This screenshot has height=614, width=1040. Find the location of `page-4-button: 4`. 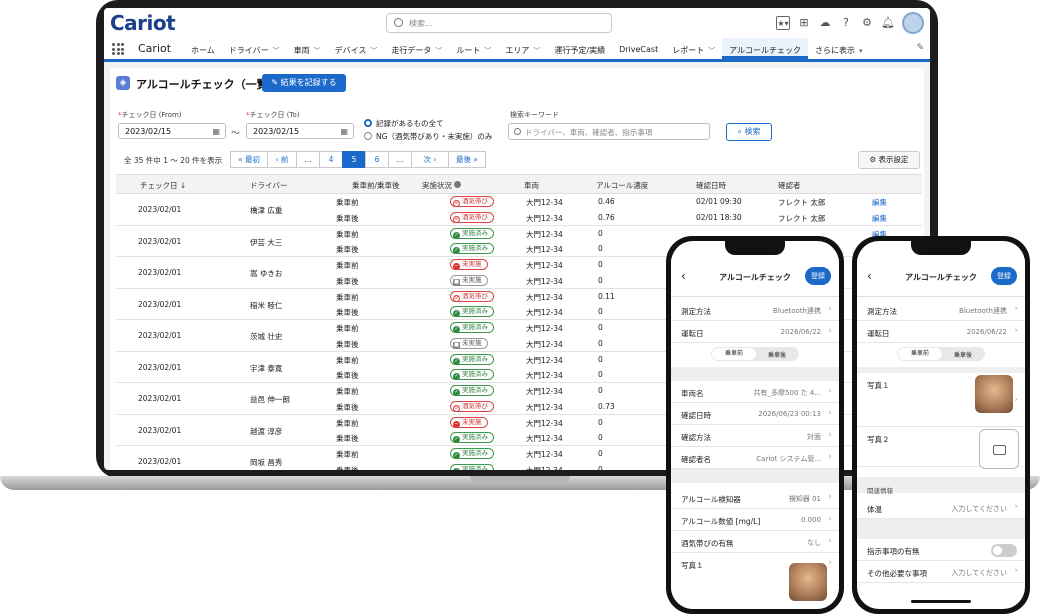

page-4-button: 4 is located at coordinates (331, 159).